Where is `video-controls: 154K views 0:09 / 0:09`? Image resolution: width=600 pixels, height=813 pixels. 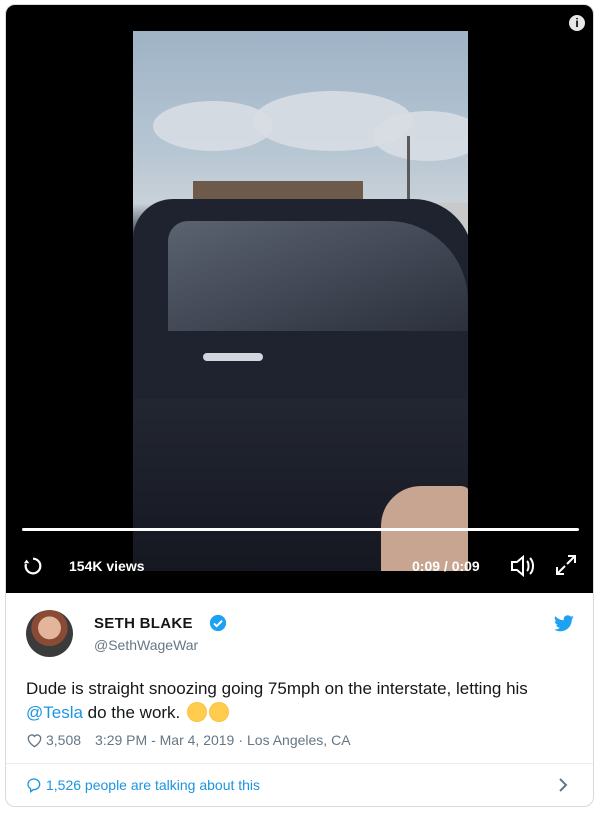
video-controls: 154K views 0:09 / 0:09 is located at coordinates (299, 563).